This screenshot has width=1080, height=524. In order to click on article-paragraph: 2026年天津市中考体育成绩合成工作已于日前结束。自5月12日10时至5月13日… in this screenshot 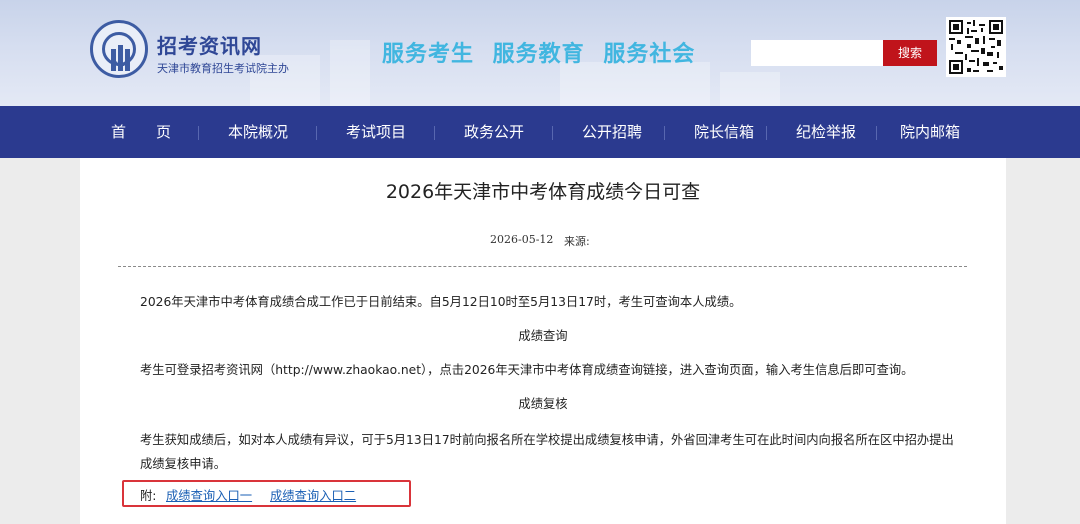, I will do `click(441, 302)`.